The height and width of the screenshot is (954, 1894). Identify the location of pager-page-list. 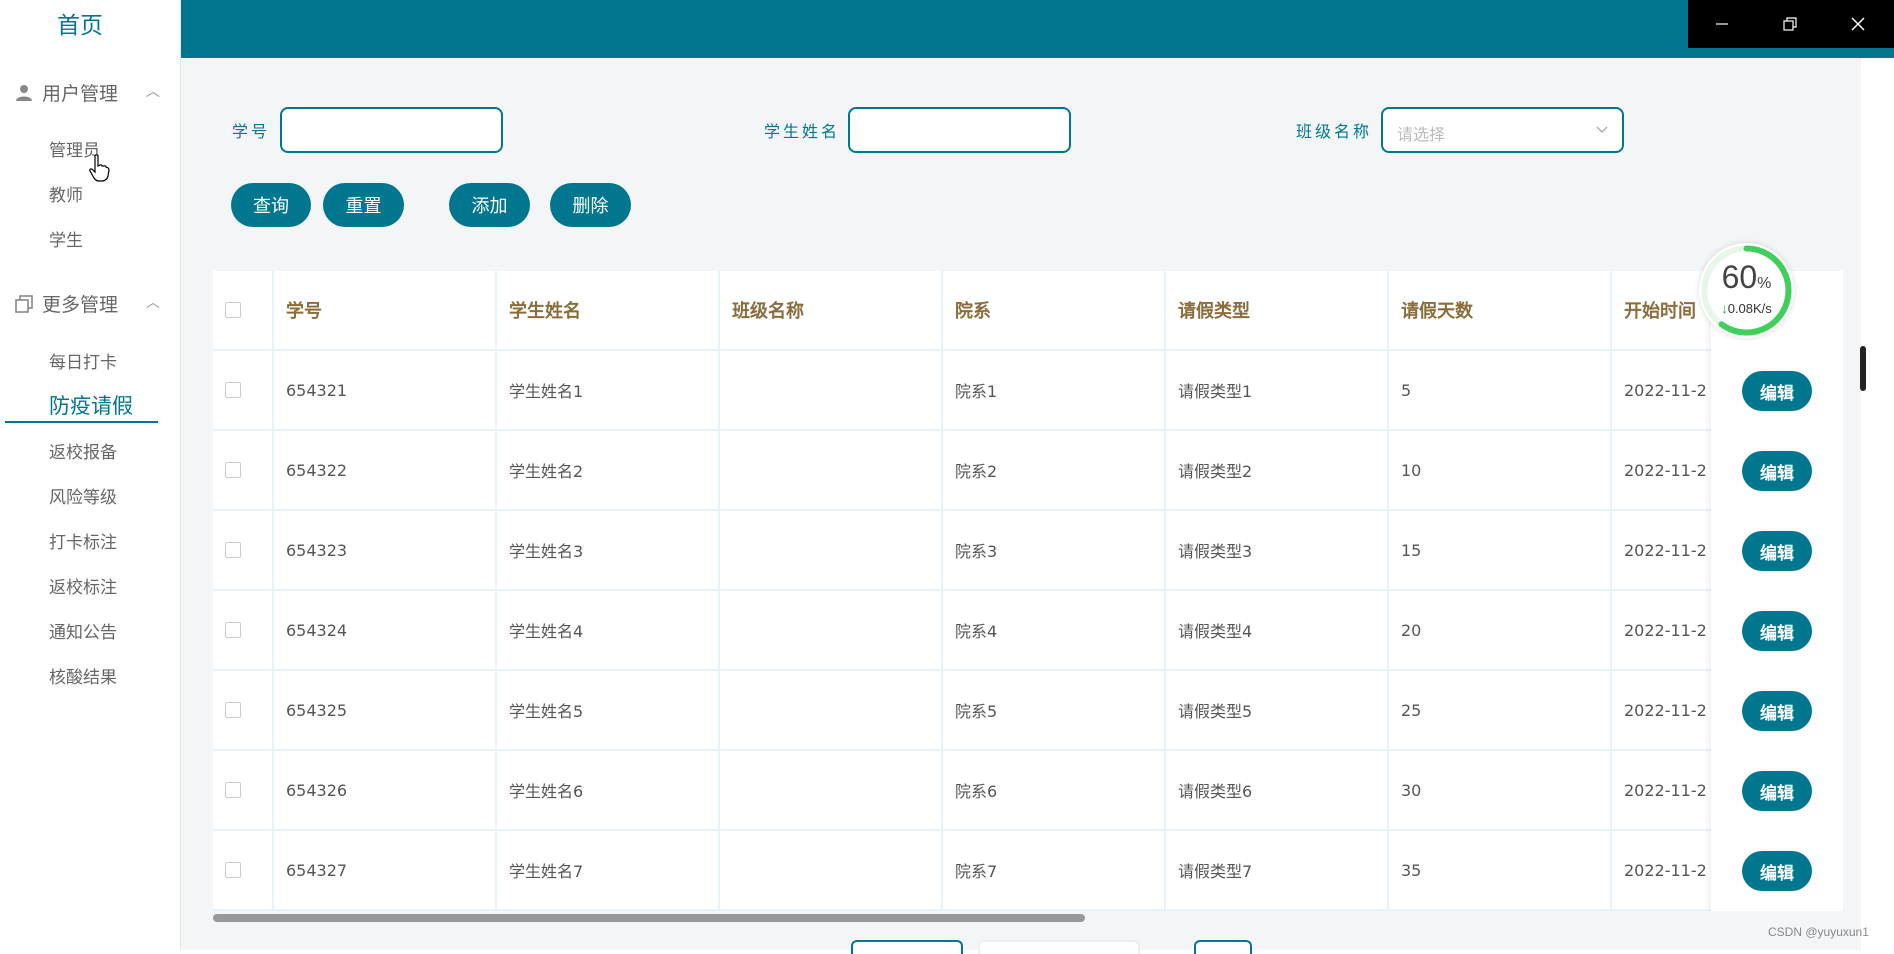
(1059, 947).